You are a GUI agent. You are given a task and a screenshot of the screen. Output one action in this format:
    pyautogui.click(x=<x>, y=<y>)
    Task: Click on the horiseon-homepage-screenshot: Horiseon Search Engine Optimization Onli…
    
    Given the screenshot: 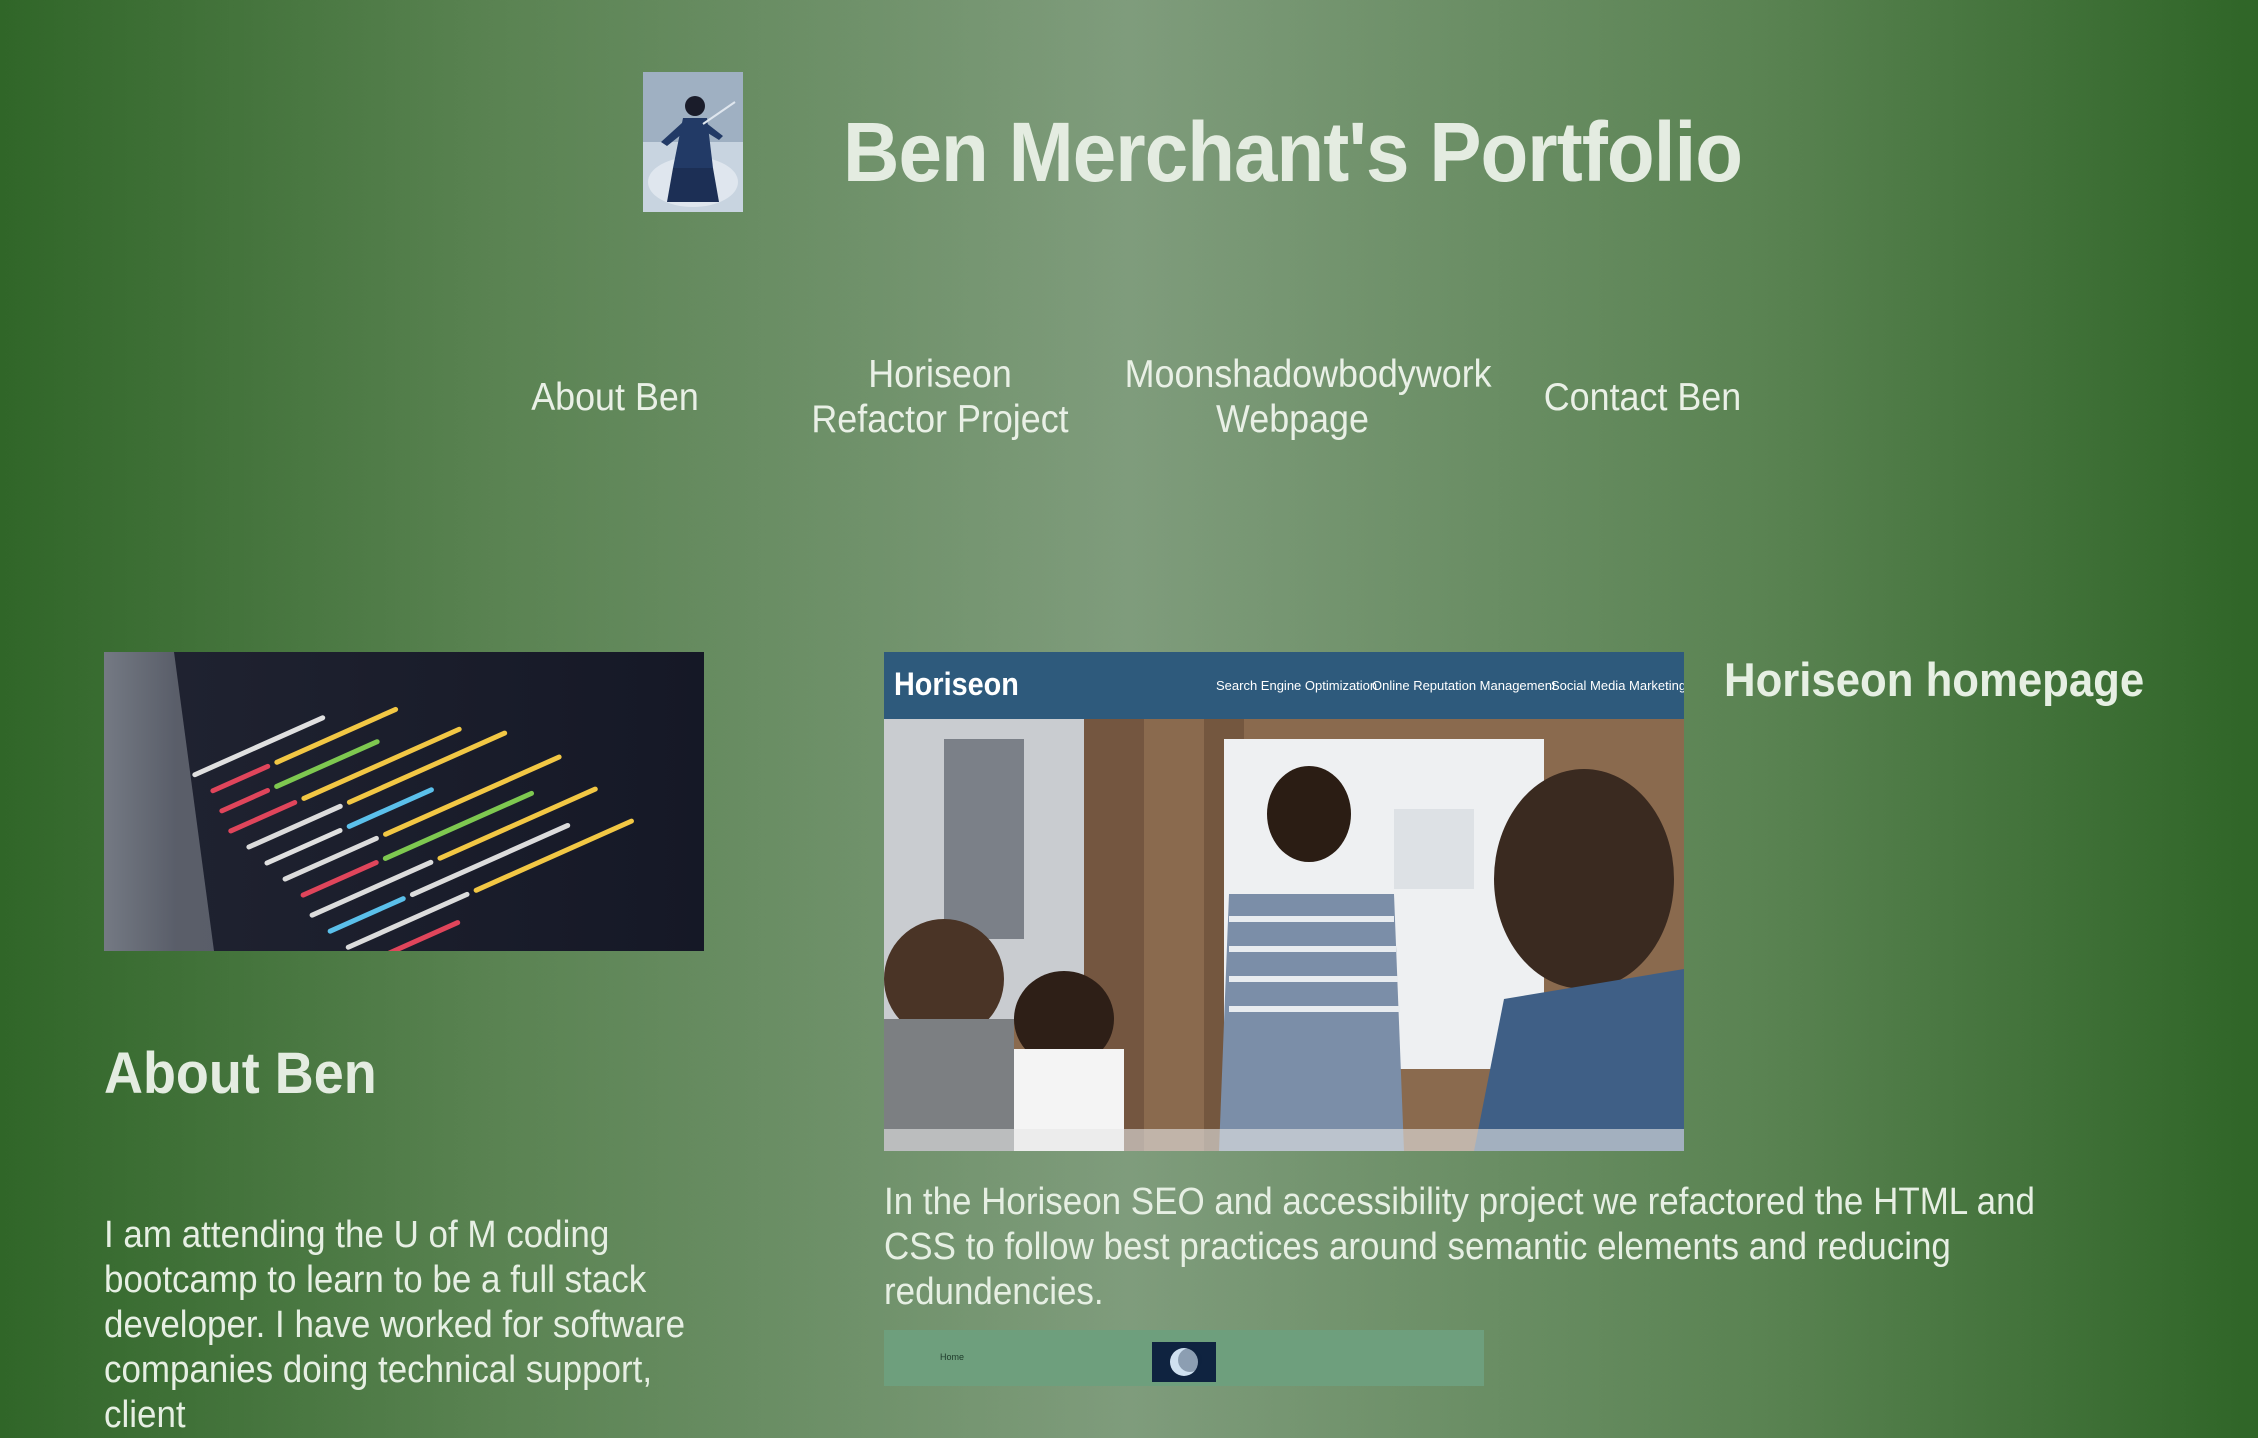 What is the action you would take?
    pyautogui.click(x=1284, y=901)
    